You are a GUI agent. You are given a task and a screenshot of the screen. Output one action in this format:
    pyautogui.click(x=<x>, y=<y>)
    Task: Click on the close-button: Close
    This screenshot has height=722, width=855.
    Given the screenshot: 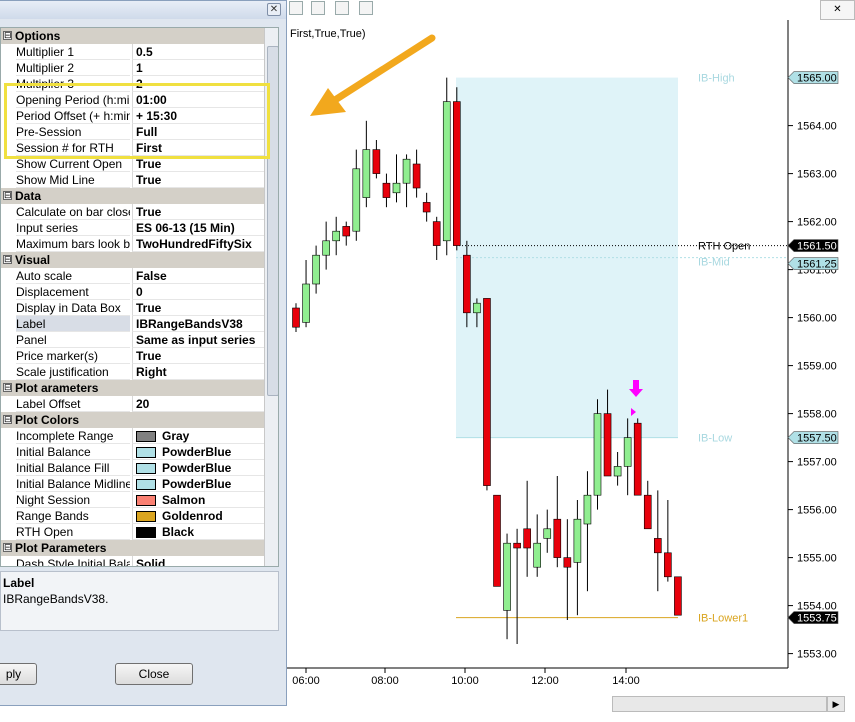 What is the action you would take?
    pyautogui.click(x=154, y=674)
    